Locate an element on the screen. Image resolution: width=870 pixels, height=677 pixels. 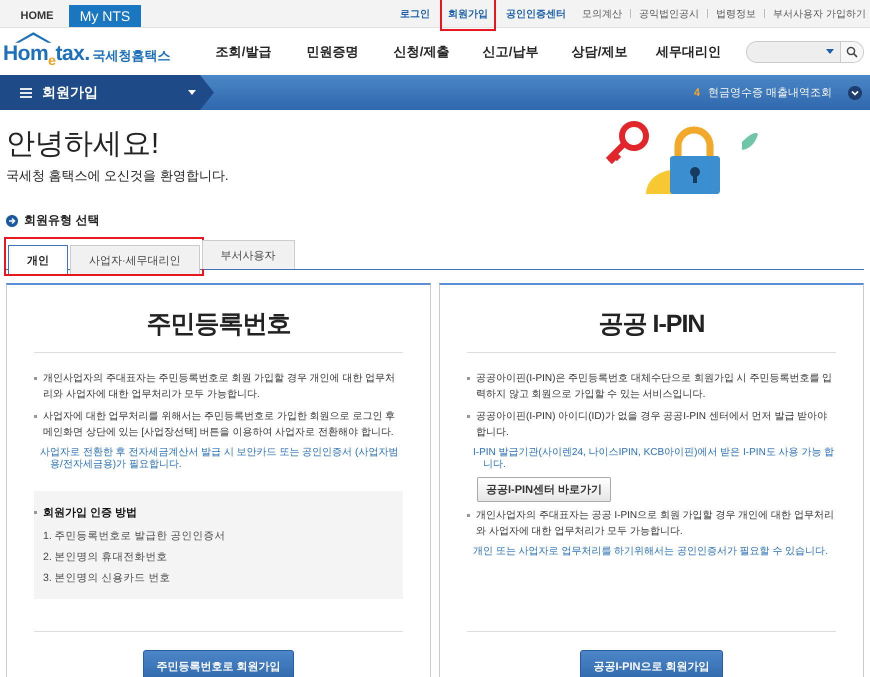
info-text: 개인사업자의 주대표자는 주민등록번호로 회원 가입할 경우 개인에 대한 업무처리와 사업자에 대한 업무처리가 모두 가능합니다. is located at coordinates (219, 387).